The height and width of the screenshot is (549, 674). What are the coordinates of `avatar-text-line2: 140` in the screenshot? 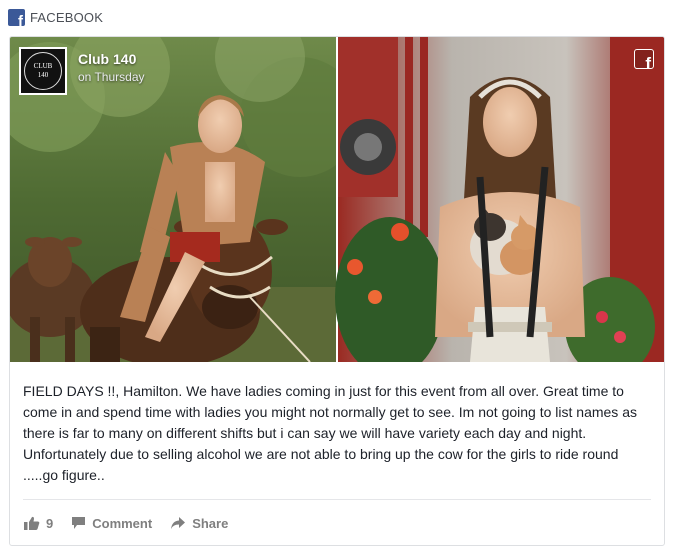 It's located at (43, 75).